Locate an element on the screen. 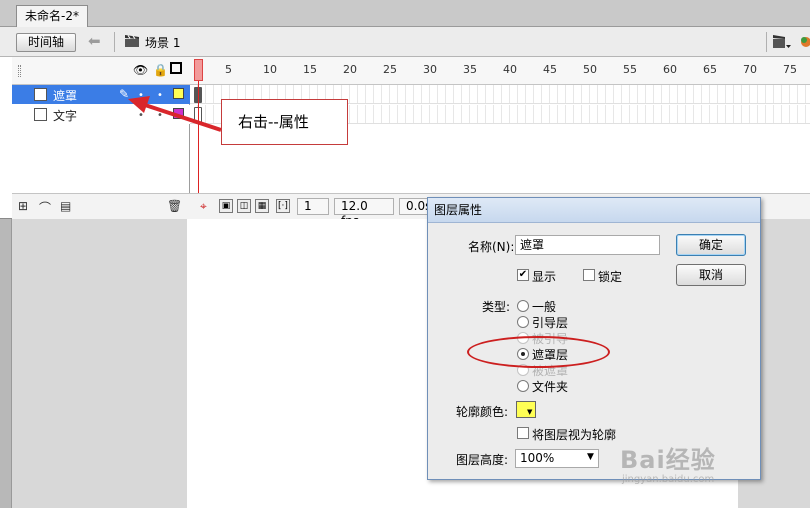  name-label: 名称(N): is located at coordinates (491, 247).